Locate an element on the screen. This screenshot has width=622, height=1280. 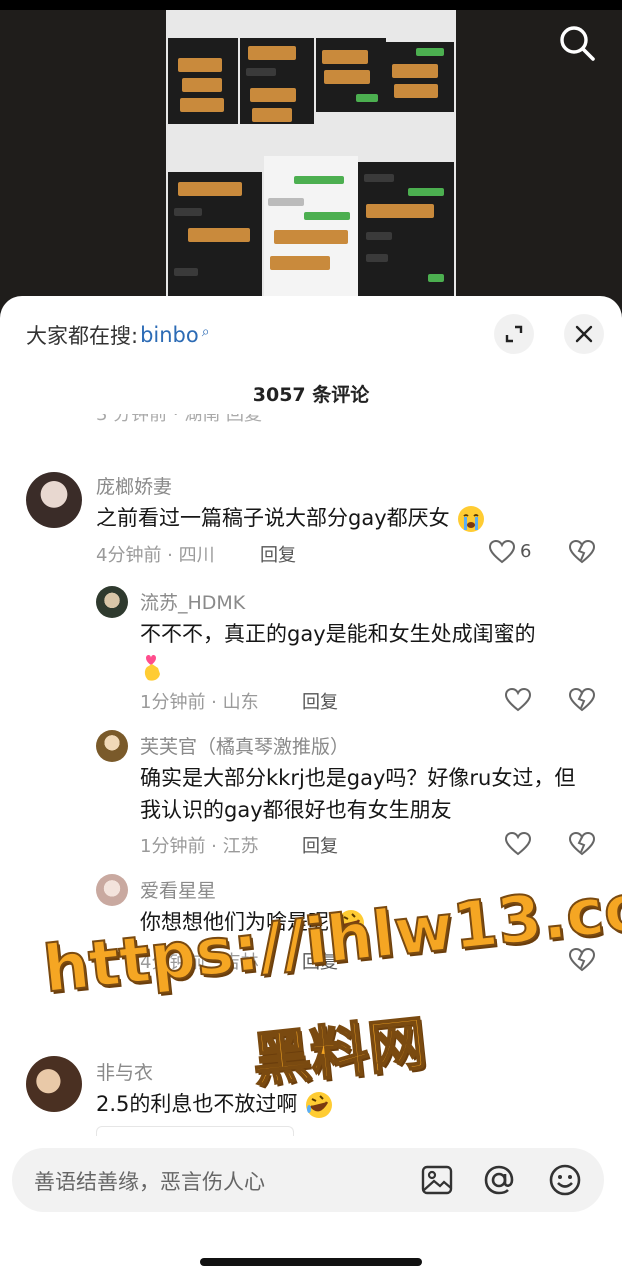
hot-search-link: 大家都在搜: binbo ⌕ is located at coordinates (118, 335).